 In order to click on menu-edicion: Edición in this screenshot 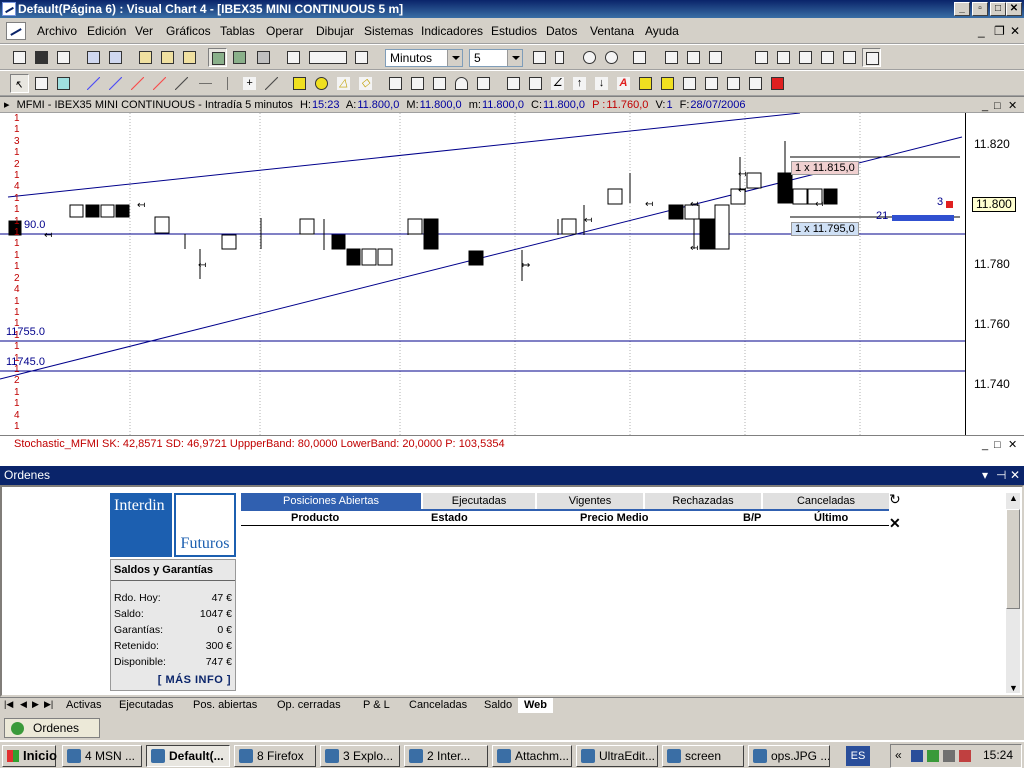, I will do `click(106, 31)`.